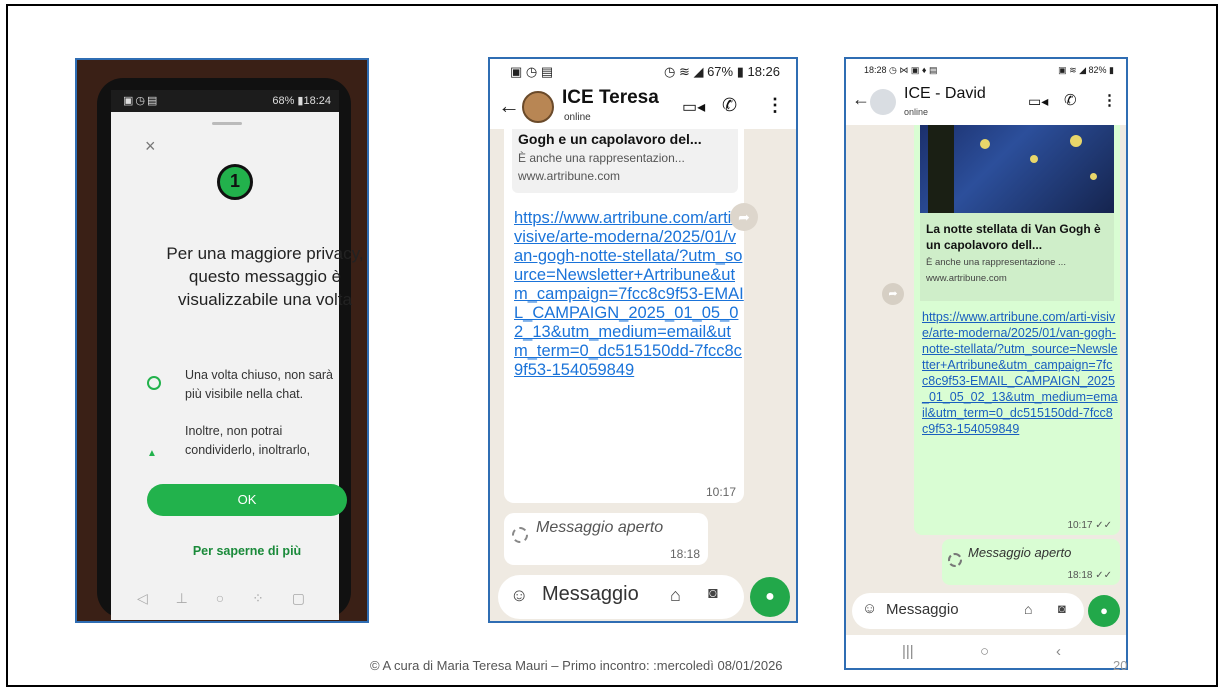  Describe the element at coordinates (643, 72) in the screenshot. I see `status-bar: ▣ ◷ ▤ ◷ ≋ ◢ 67% ▮ 18:26` at that location.